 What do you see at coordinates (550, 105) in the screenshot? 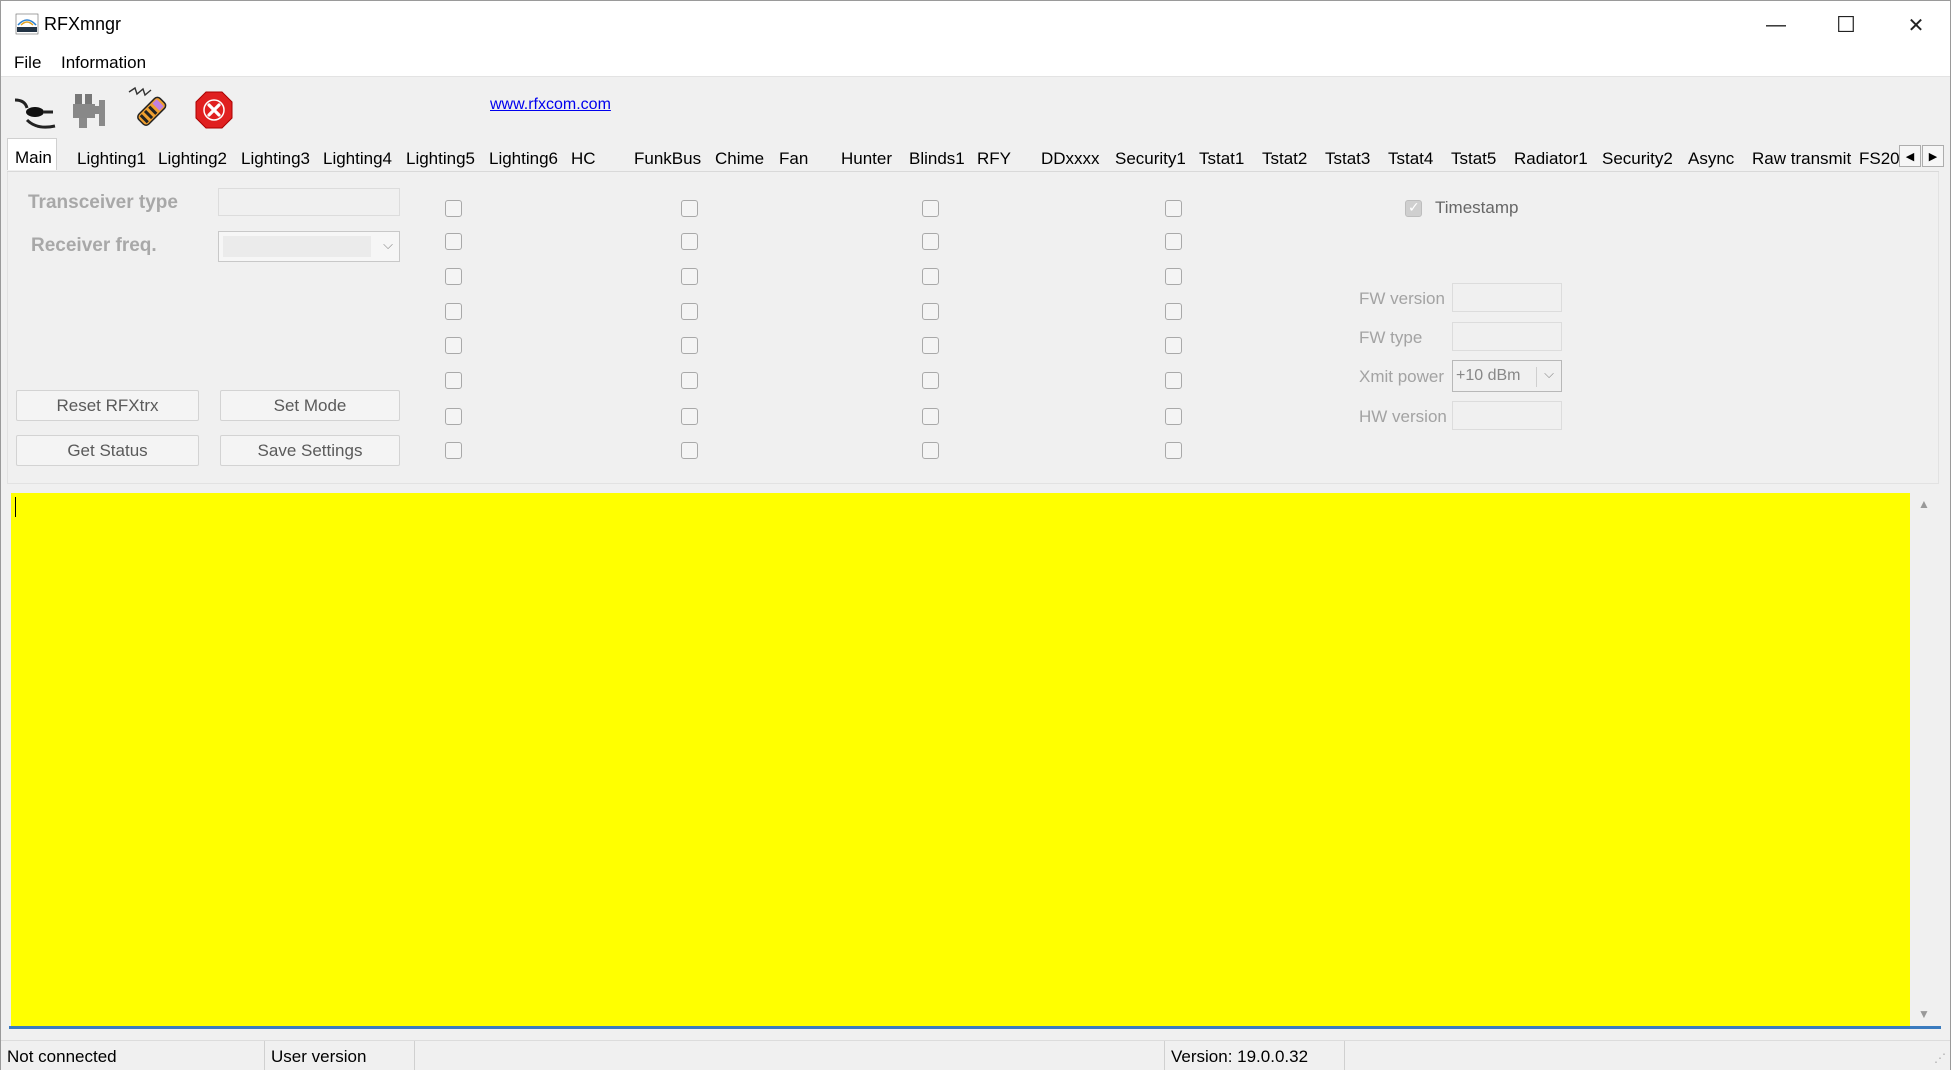
I see `rfxcom-link: www.rfxcom.com` at bounding box center [550, 105].